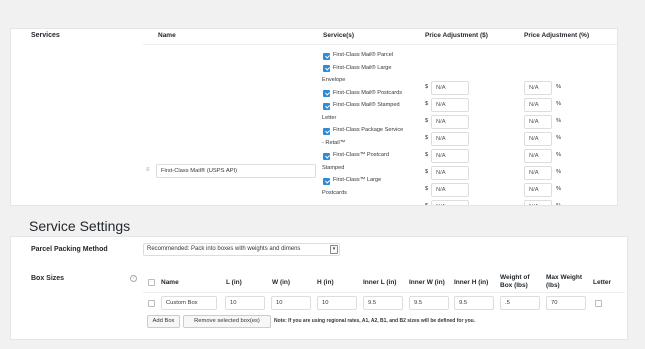 The image size is (645, 349). Describe the element at coordinates (383, 303) in the screenshot. I see `box-inner-length-input: 9.5` at that location.